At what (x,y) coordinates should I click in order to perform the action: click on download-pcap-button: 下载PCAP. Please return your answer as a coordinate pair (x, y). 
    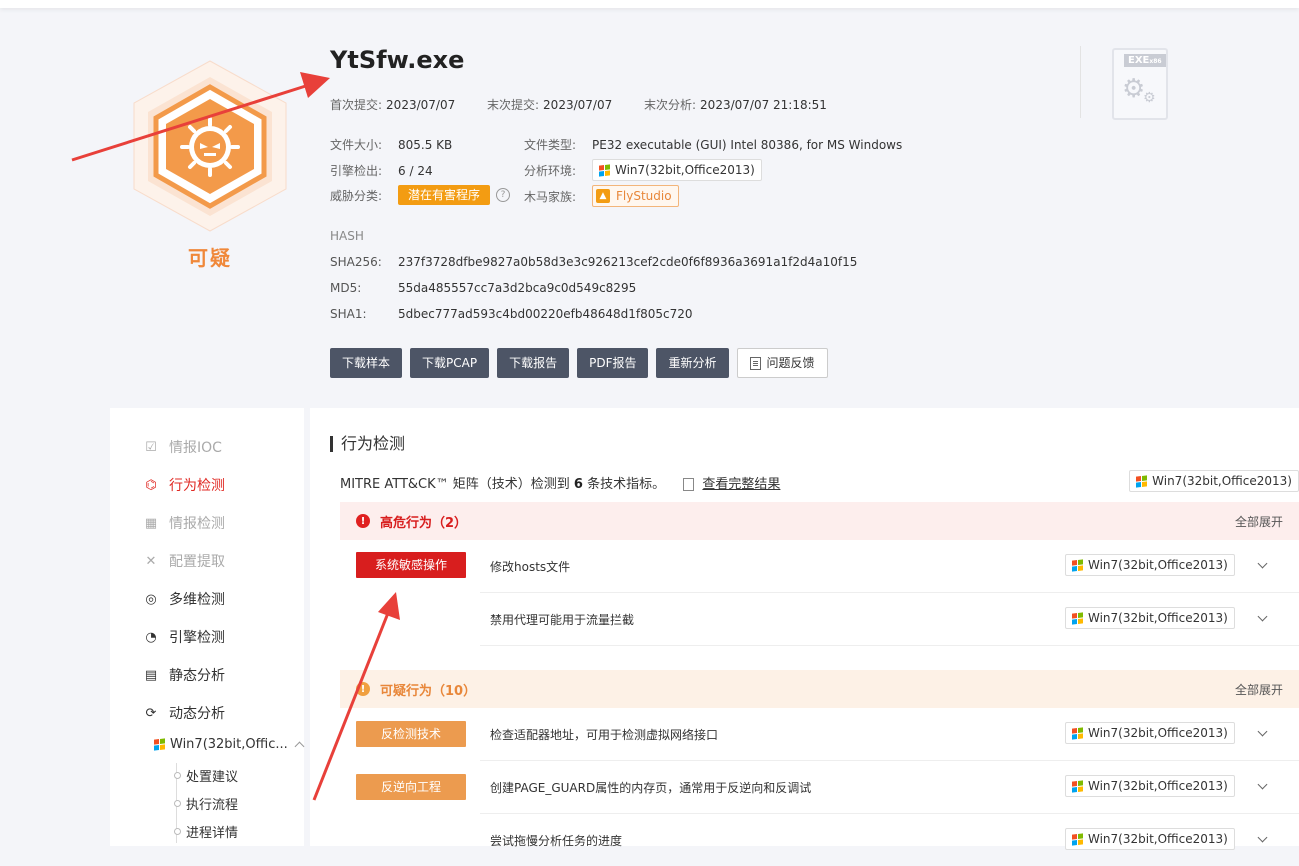
    Looking at the image, I should click on (450, 363).